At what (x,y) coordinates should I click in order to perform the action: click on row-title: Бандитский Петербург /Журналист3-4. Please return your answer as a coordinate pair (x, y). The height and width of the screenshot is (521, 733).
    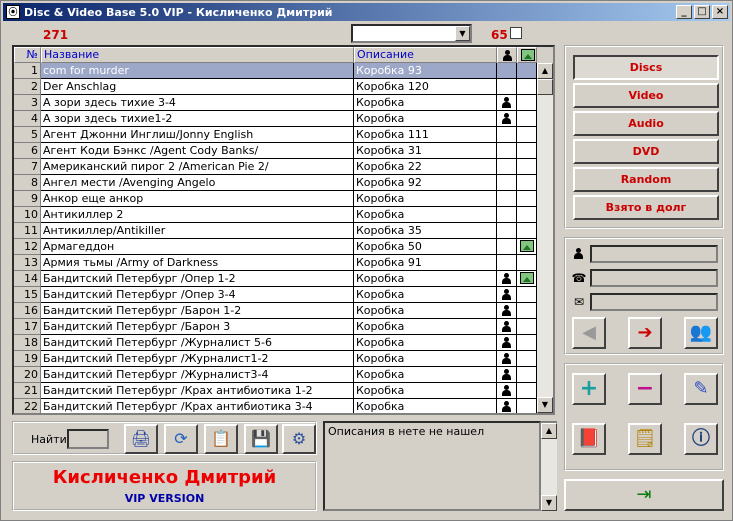
    Looking at the image, I should click on (197, 375).